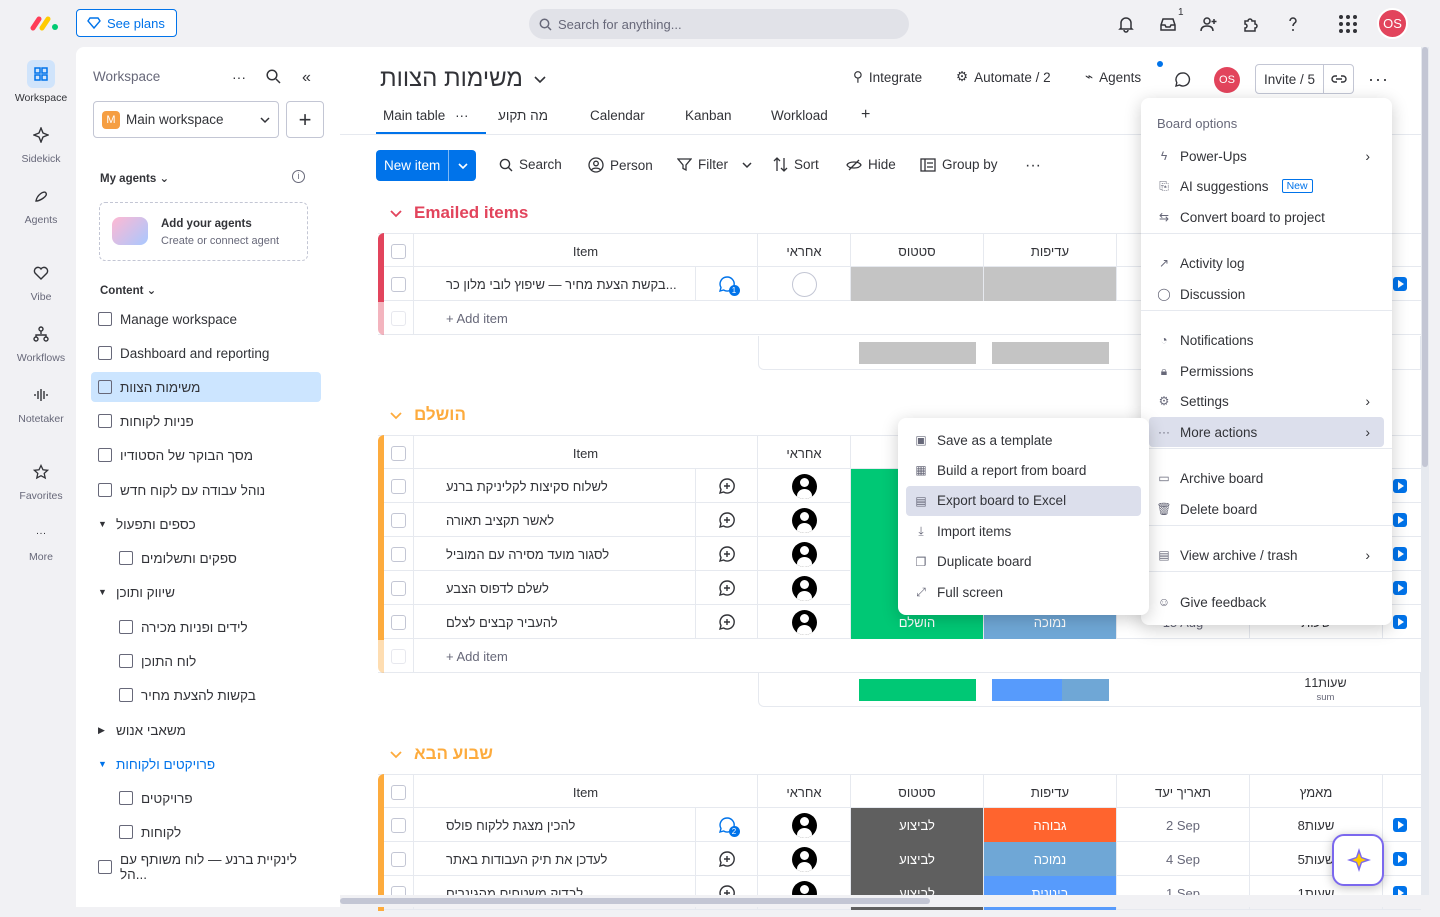  What do you see at coordinates (1050, 825) in the screenshot?
I see `priority-cell: גבוהה` at bounding box center [1050, 825].